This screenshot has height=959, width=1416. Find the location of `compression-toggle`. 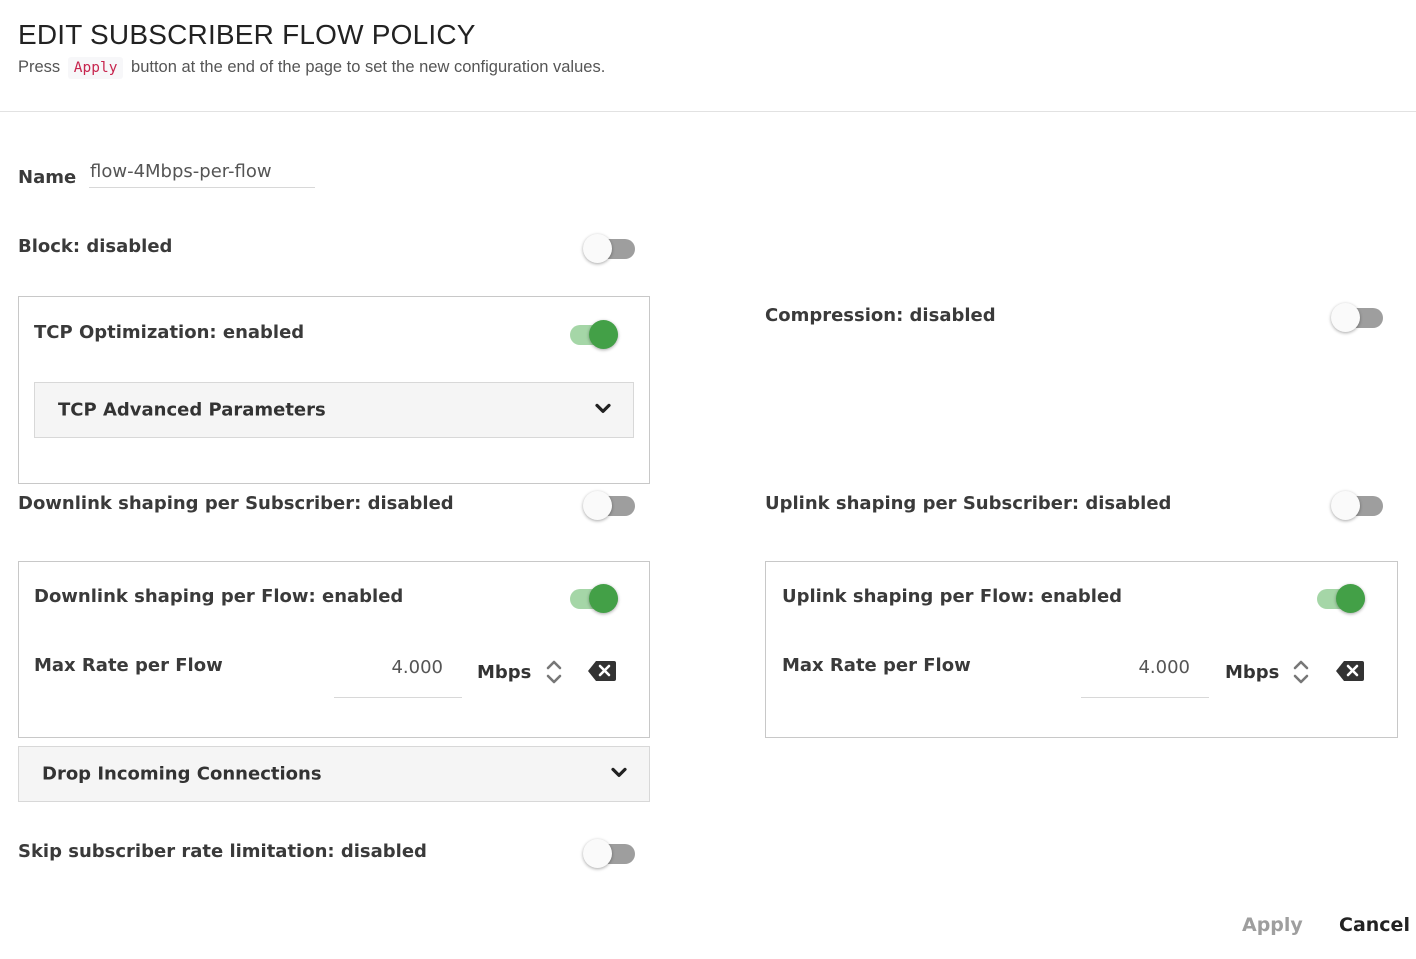

compression-toggle is located at coordinates (1359, 317).